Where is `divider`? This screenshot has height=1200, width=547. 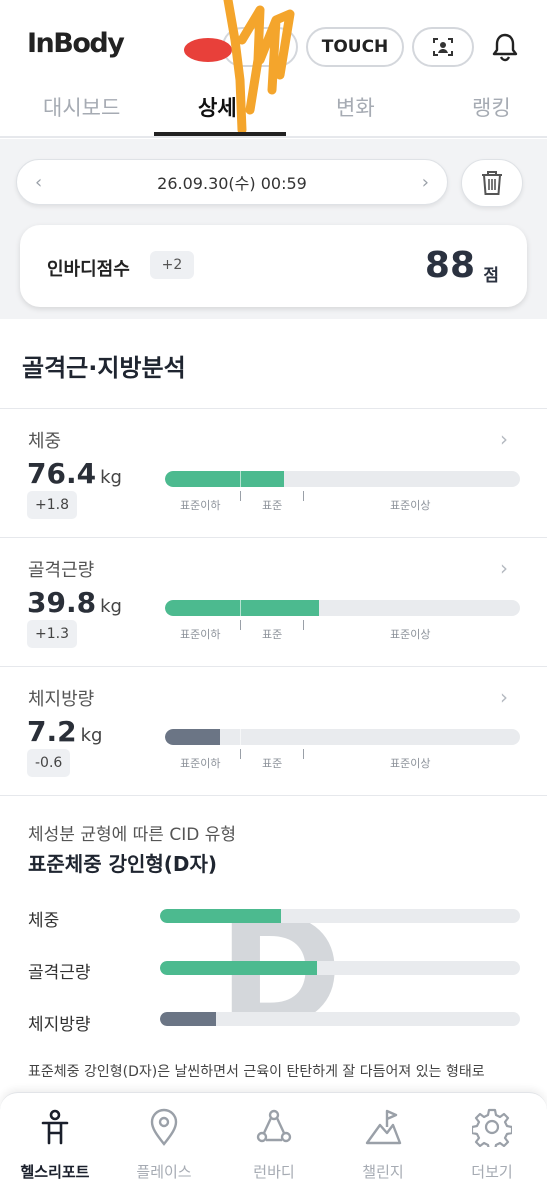
divider is located at coordinates (273, 795).